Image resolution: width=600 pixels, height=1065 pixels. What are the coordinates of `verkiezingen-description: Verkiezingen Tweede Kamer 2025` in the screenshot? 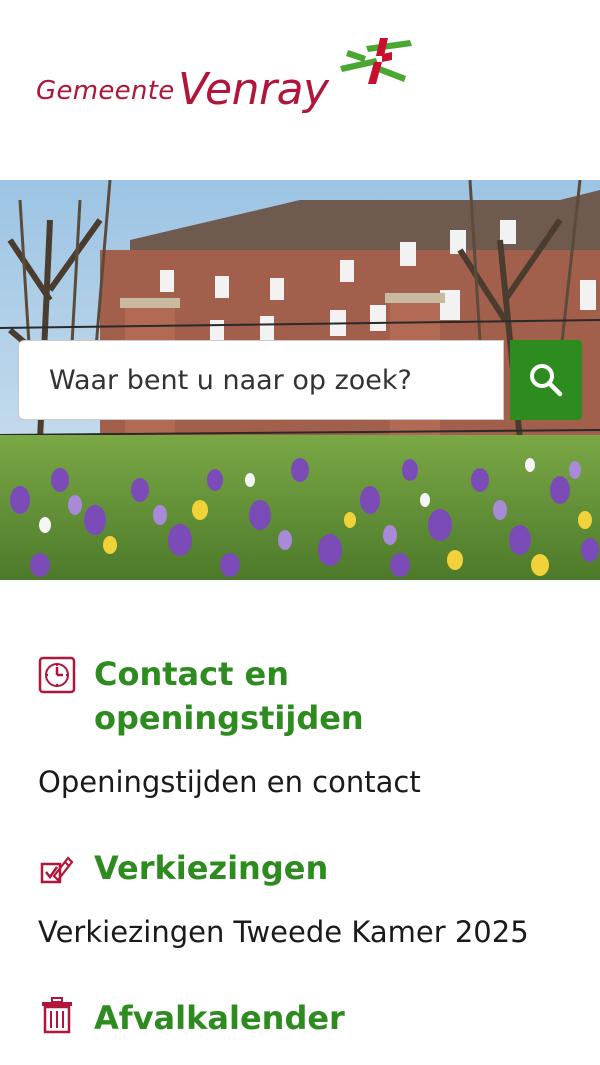 It's located at (283, 932).